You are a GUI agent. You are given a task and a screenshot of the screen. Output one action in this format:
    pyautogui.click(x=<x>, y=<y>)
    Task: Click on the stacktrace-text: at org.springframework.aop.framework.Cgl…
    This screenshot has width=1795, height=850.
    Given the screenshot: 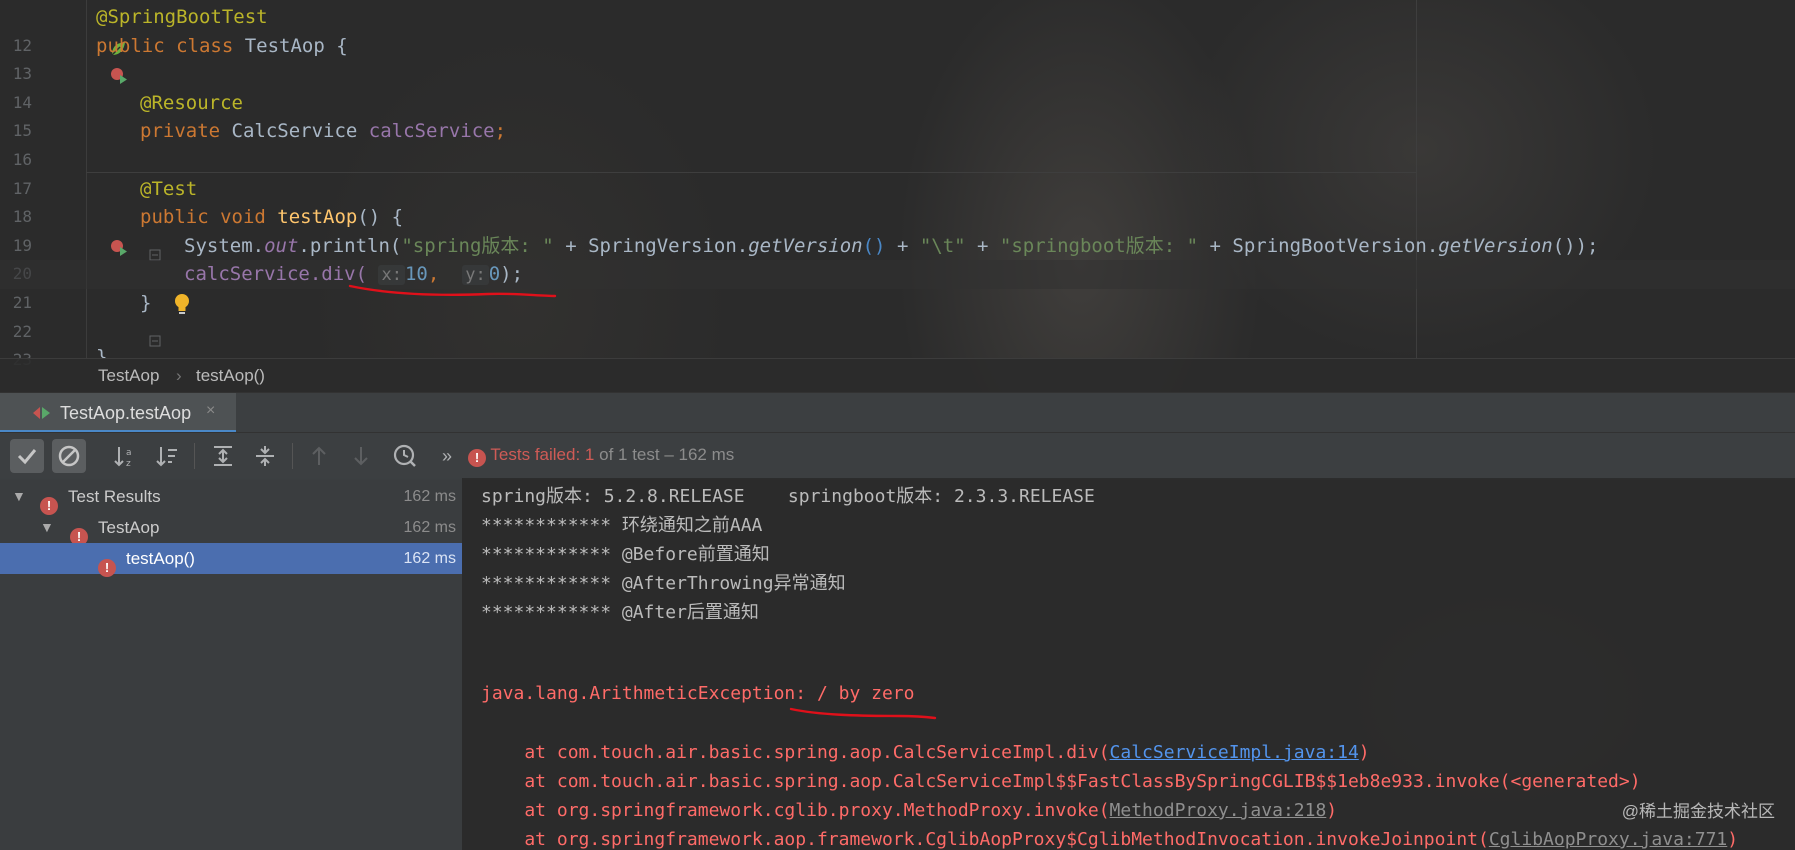 What is the action you would take?
    pyautogui.click(x=985, y=839)
    